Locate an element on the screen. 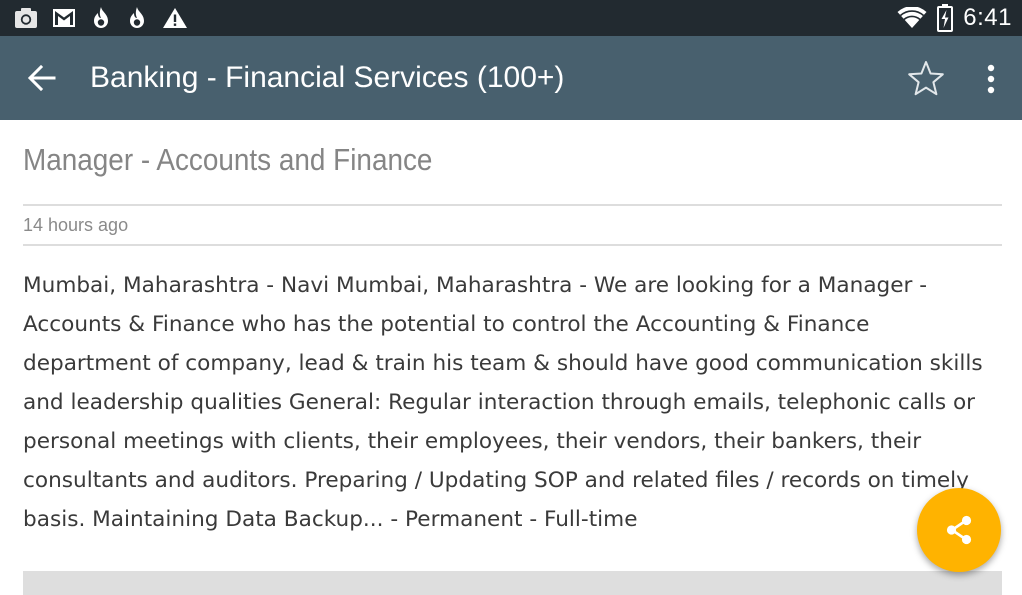 This screenshot has width=1022, height=595. back-button is located at coordinates (42, 78).